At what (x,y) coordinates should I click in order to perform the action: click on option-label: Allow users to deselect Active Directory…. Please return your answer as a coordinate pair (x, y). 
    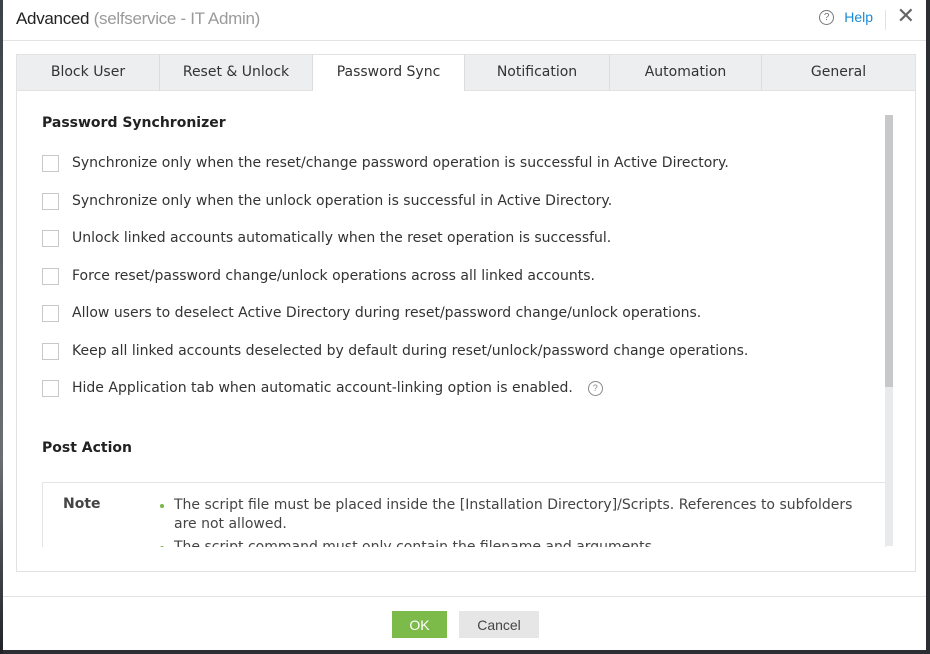
    Looking at the image, I should click on (387, 313).